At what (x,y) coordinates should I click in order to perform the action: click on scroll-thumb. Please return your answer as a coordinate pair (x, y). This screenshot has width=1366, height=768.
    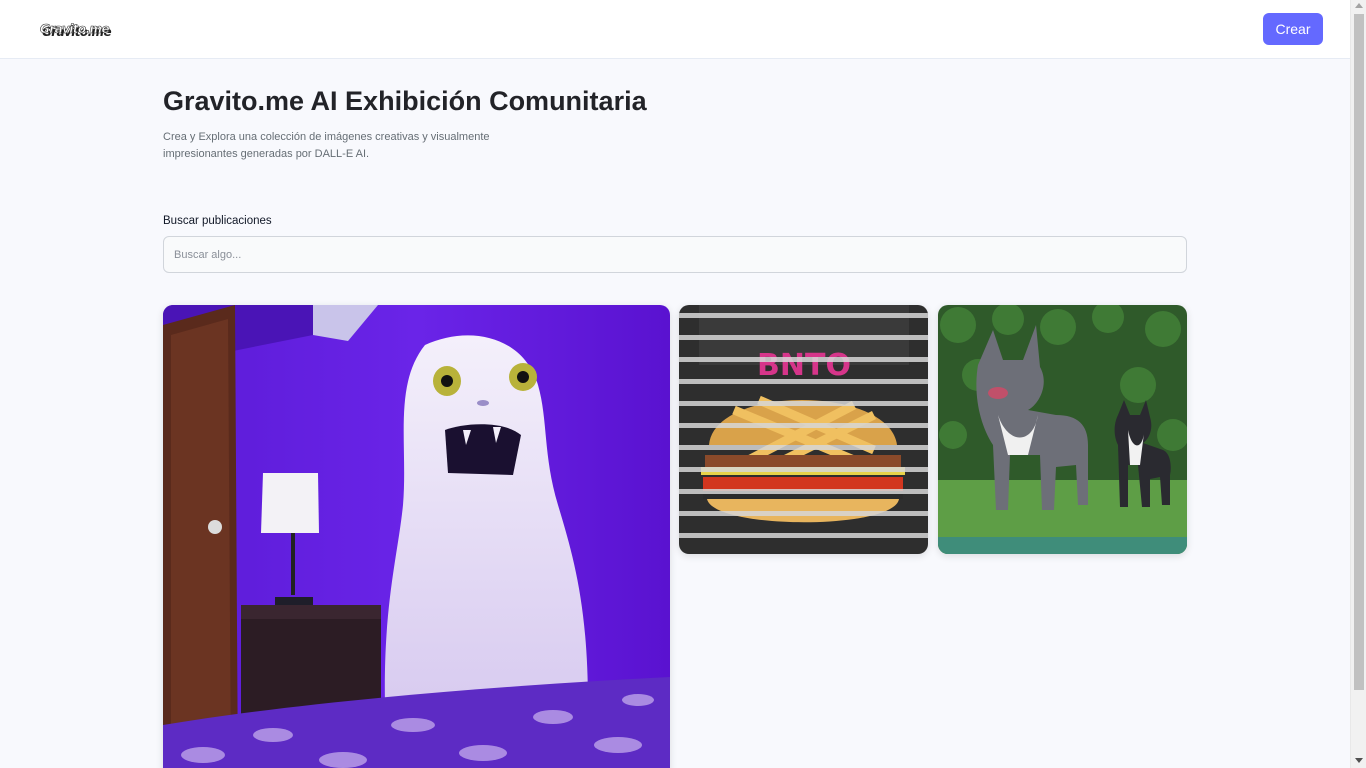
    Looking at the image, I should click on (1359, 352).